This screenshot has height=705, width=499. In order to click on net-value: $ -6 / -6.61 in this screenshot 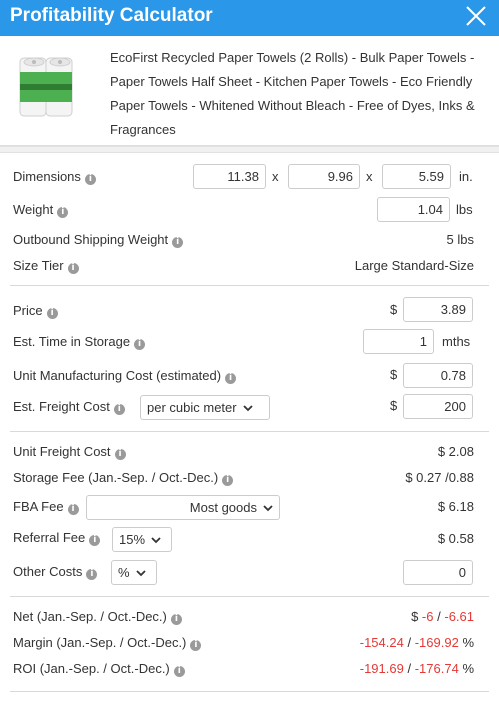, I will do `click(442, 617)`.